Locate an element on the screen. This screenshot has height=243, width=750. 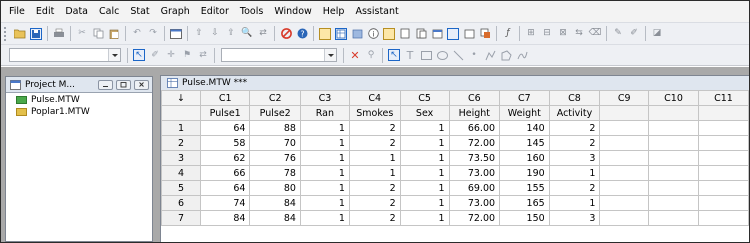
column-id: C2 is located at coordinates (275, 98).